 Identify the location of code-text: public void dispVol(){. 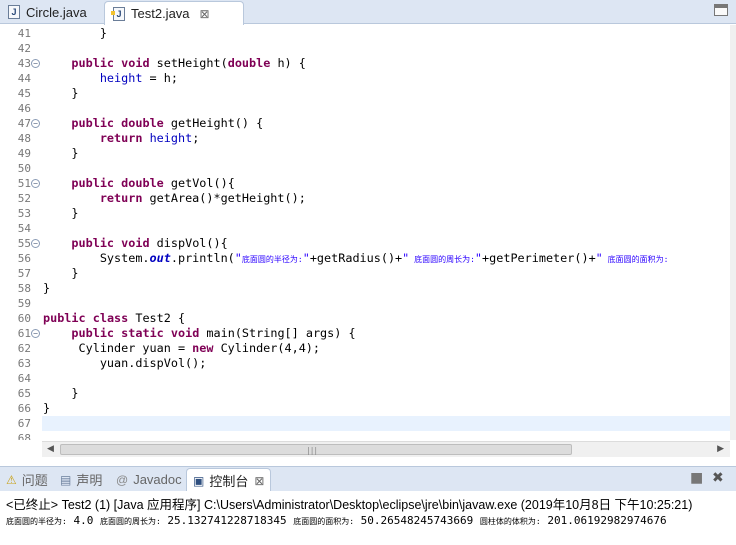
(149, 243).